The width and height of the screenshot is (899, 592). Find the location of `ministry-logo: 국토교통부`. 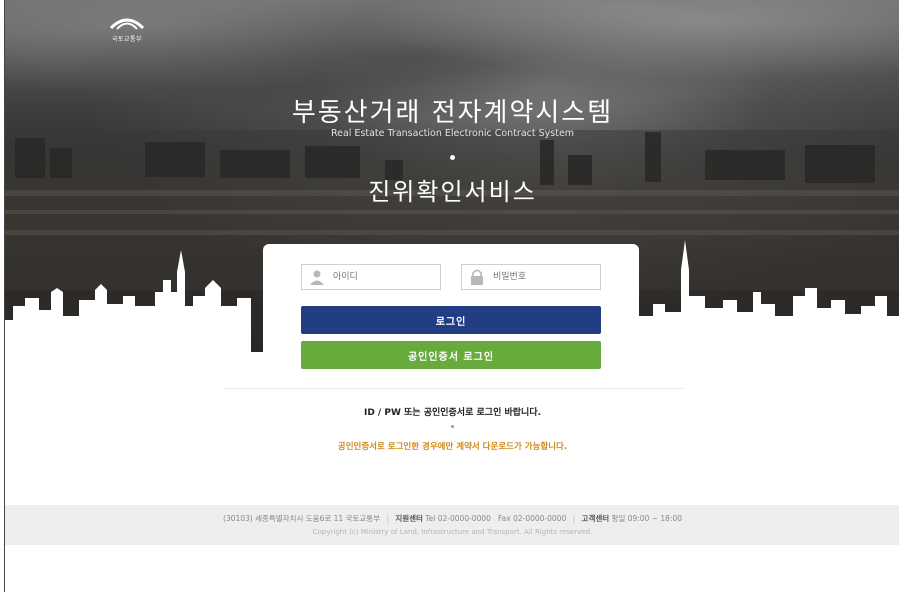

ministry-logo: 국토교통부 is located at coordinates (127, 27).